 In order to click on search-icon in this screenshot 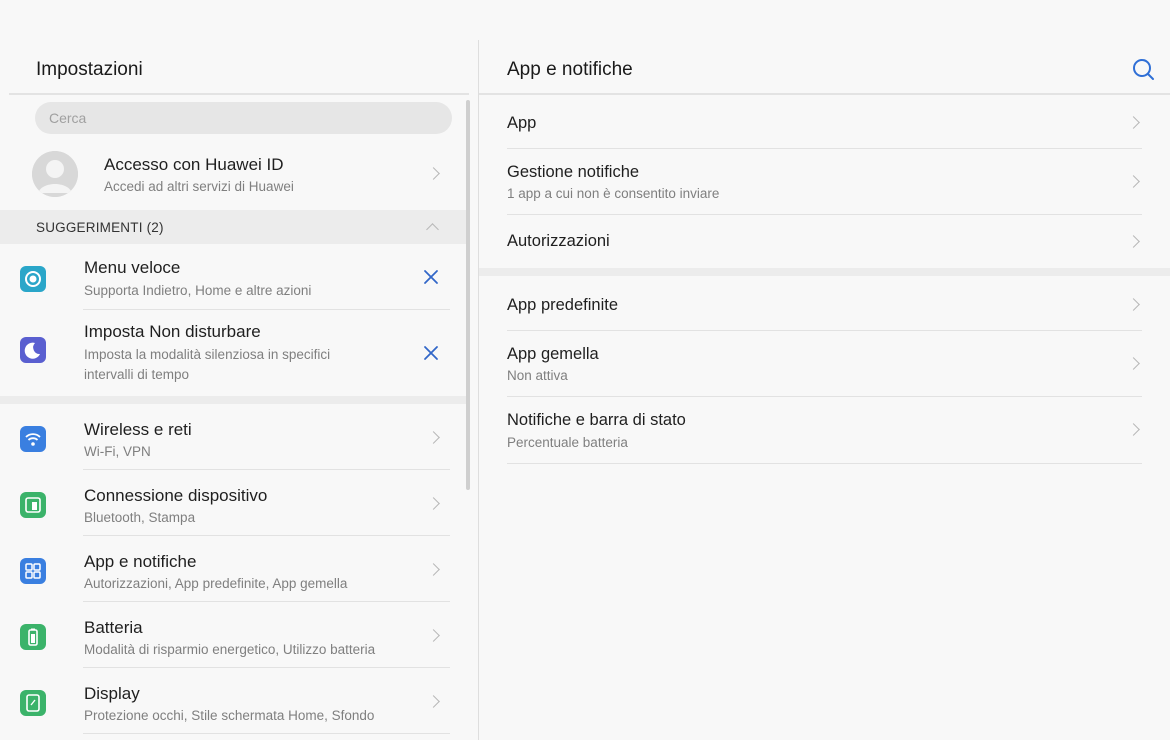, I will do `click(1143, 69)`.